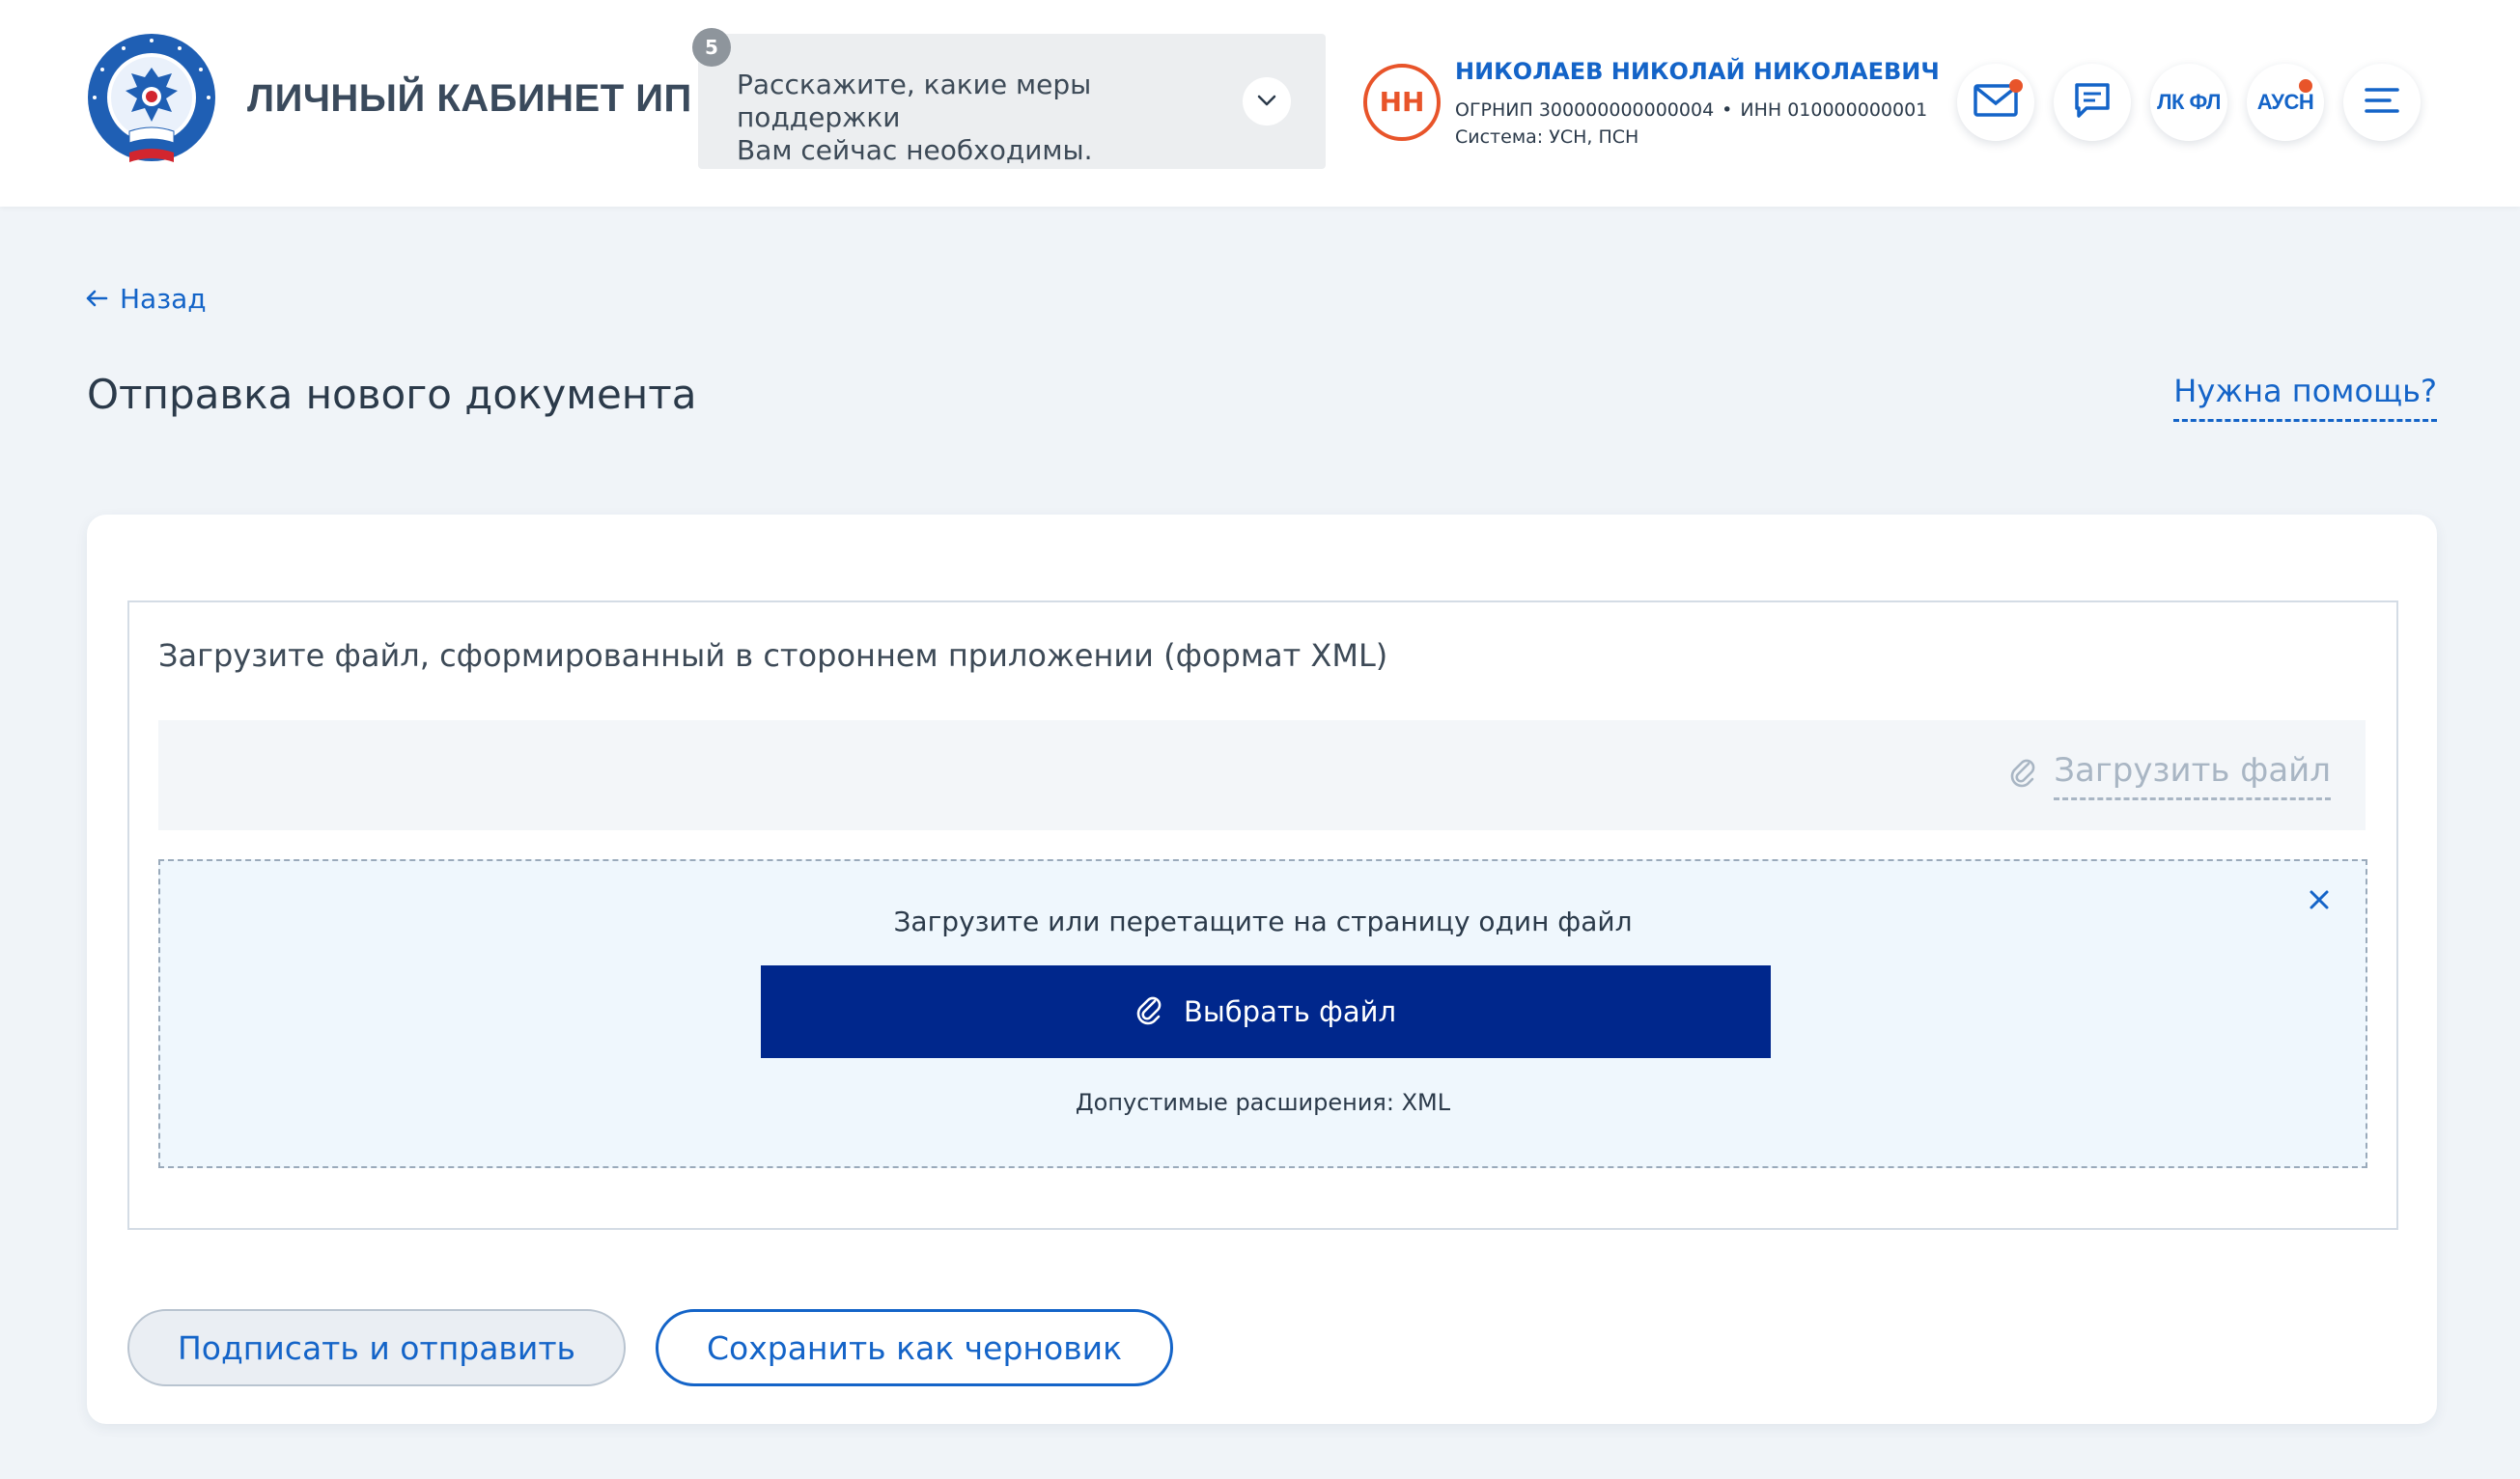 The height and width of the screenshot is (1479, 2520). Describe the element at coordinates (1262, 775) in the screenshot. I see `upload-bar: Загрузить файл` at that location.